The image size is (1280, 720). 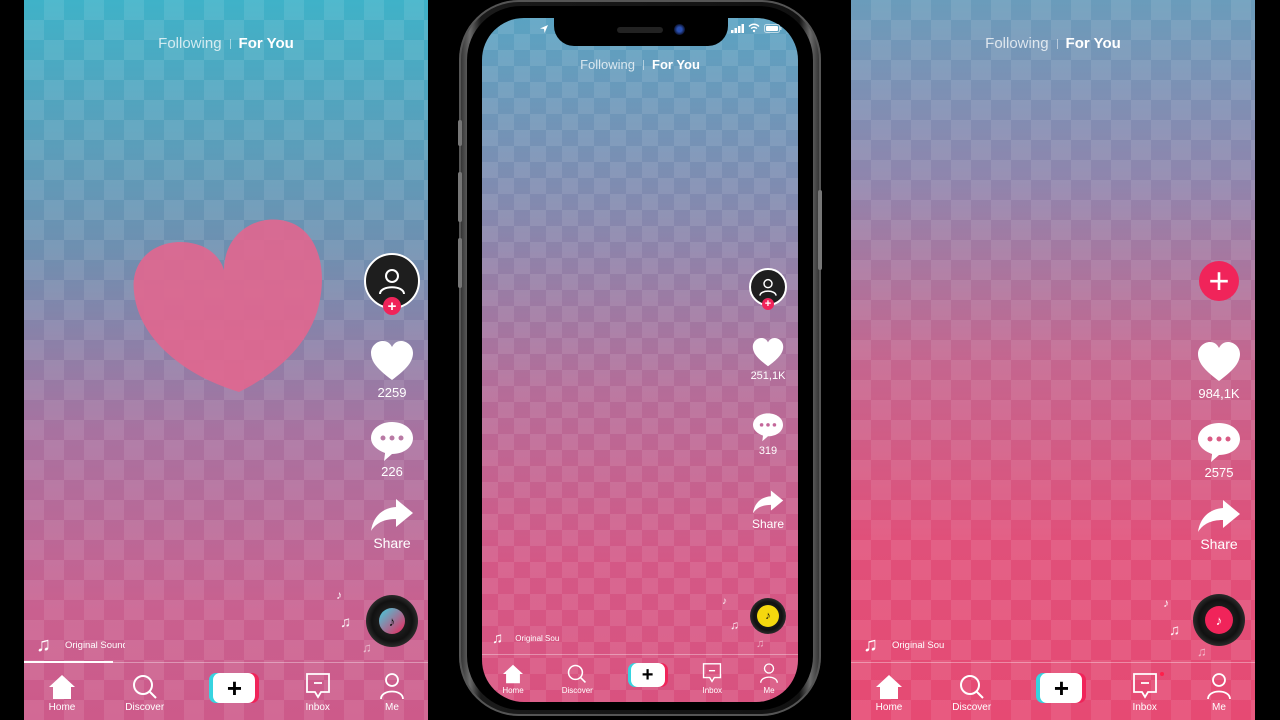 I want to click on sound-title: Original Sou, so click(x=918, y=645).